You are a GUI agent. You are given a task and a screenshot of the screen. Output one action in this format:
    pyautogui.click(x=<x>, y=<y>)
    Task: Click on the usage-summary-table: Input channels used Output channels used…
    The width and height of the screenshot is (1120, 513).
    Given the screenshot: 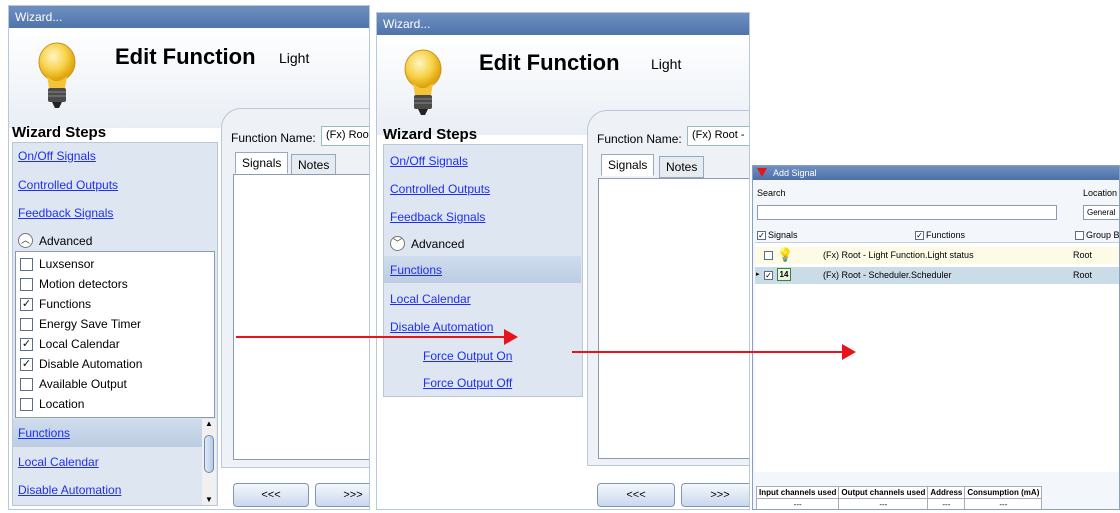 What is the action you would take?
    pyautogui.click(x=899, y=497)
    